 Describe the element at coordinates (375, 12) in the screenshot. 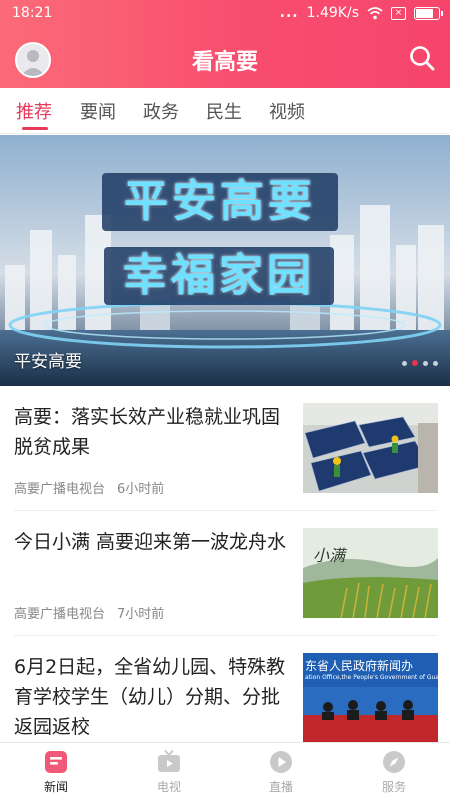

I see `wifi-icon` at that location.